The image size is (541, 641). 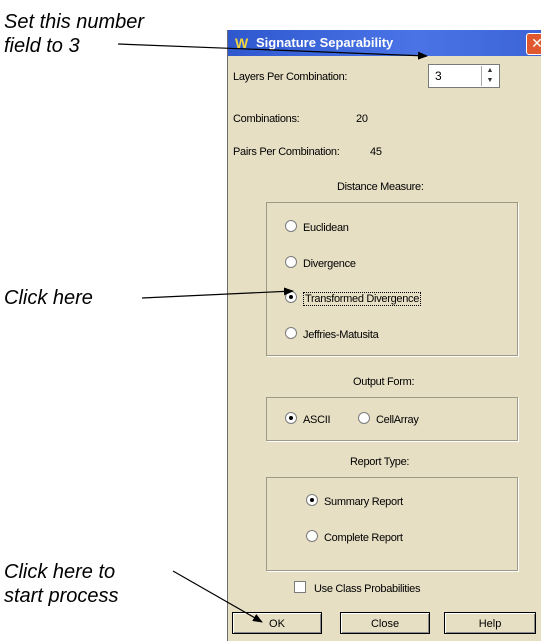 I want to click on close-window-button: ✕, so click(x=533, y=44).